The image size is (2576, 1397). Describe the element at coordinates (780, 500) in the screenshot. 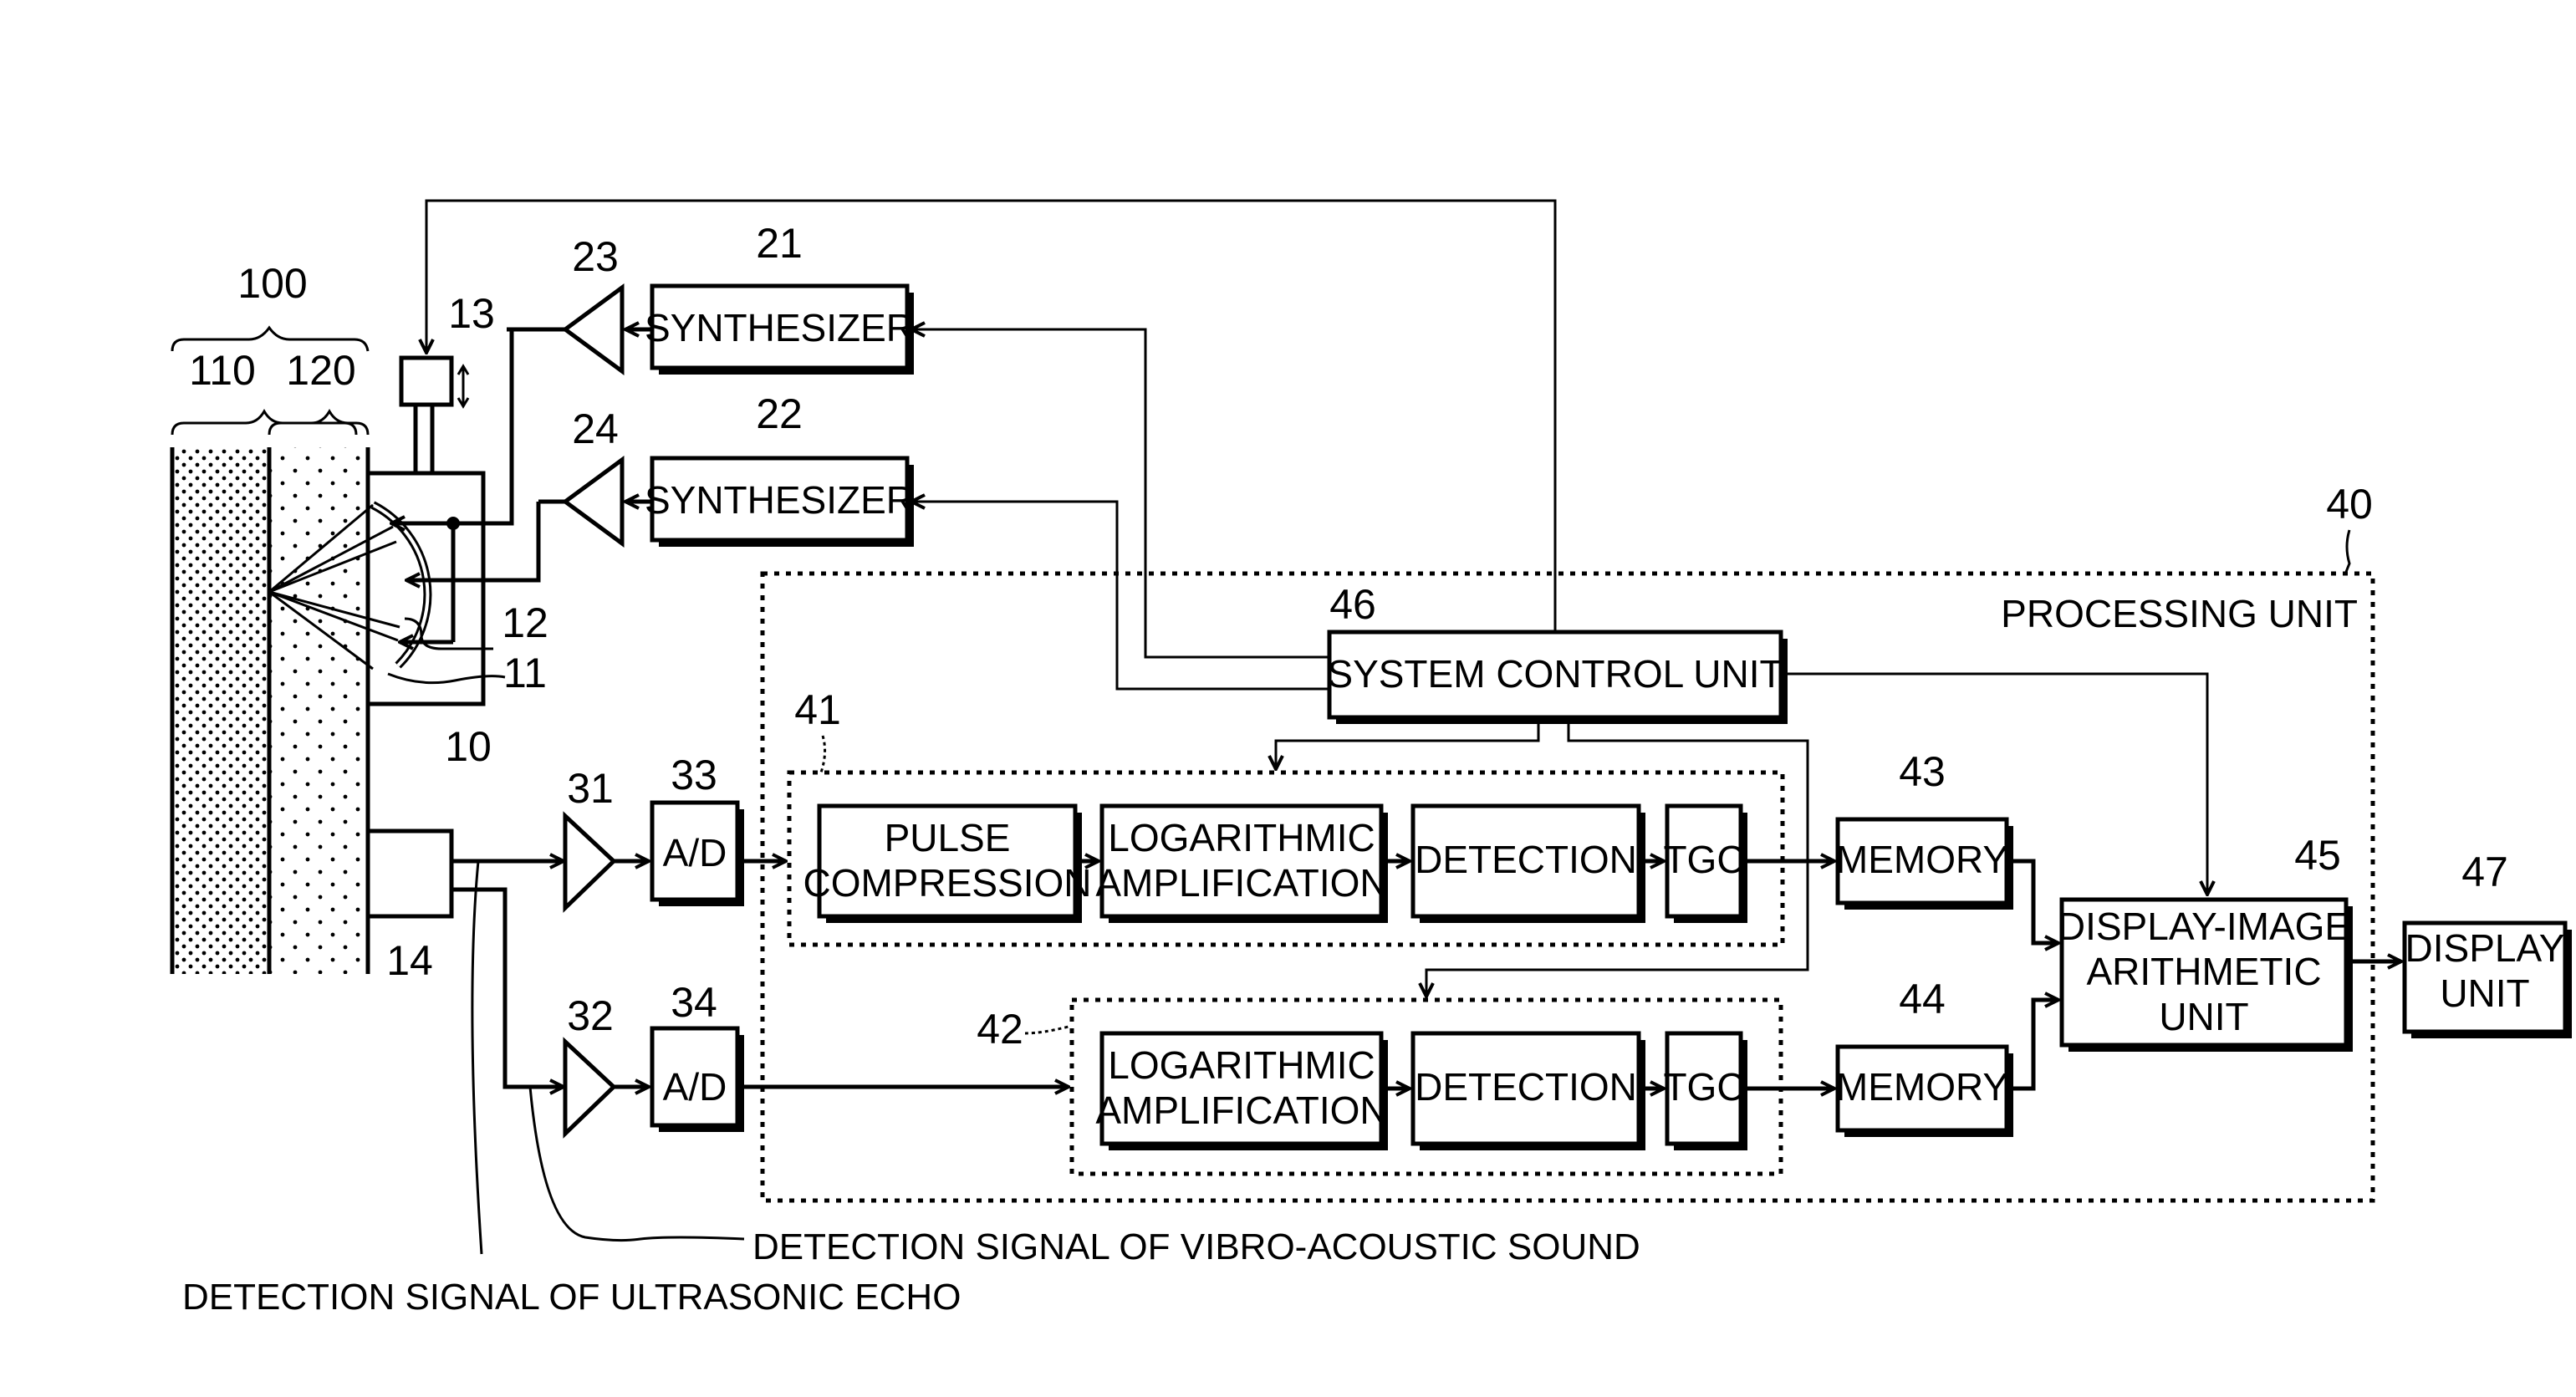

I see `synthesizer-22-label: SYNTHESIZER` at that location.